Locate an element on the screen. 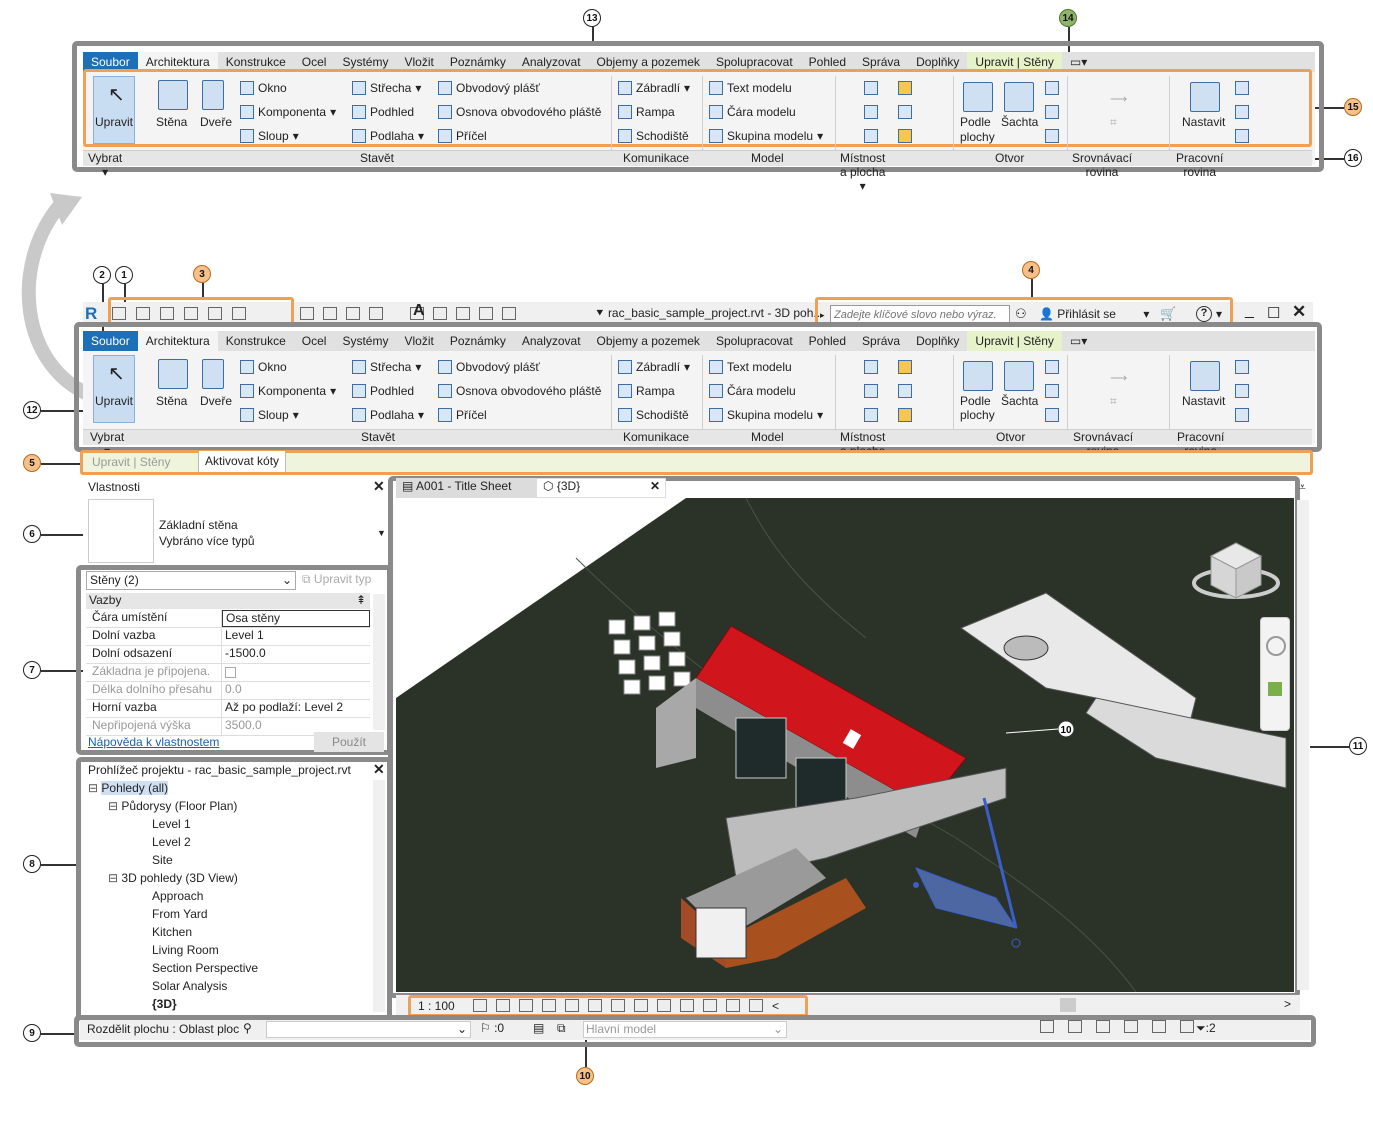 The image size is (1373, 1131). browser-group-item: ⊟ Pohledy (all) is located at coordinates (128, 788).